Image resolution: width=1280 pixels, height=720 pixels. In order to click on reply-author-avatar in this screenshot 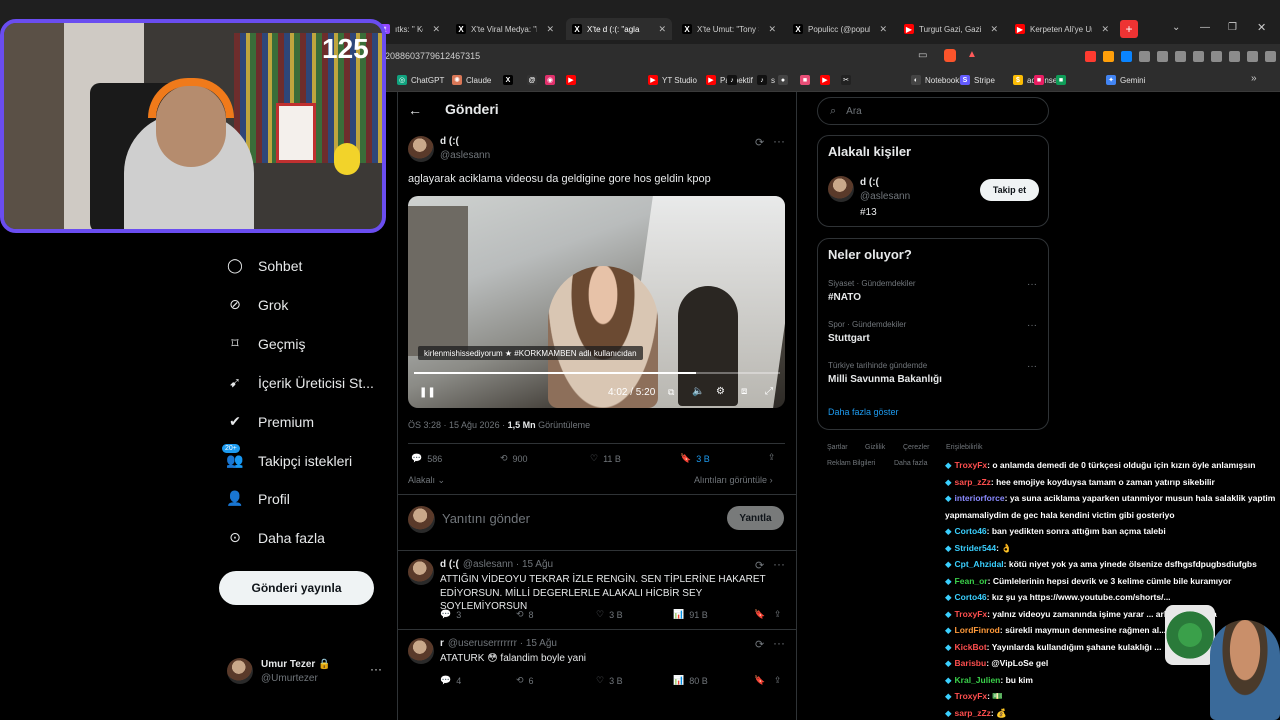, I will do `click(421, 651)`.